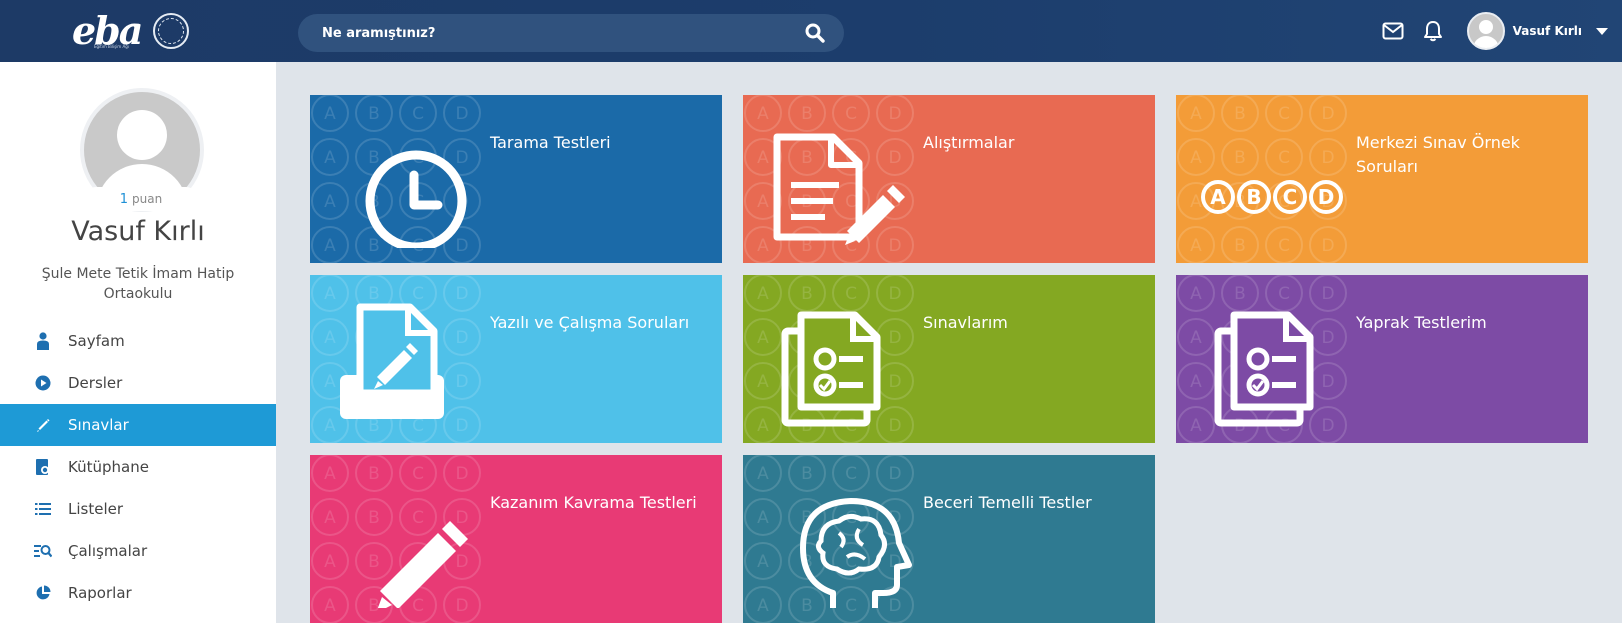 This screenshot has width=1622, height=623. What do you see at coordinates (108, 551) in the screenshot?
I see `sidebar-item-label: Çalışmalar` at bounding box center [108, 551].